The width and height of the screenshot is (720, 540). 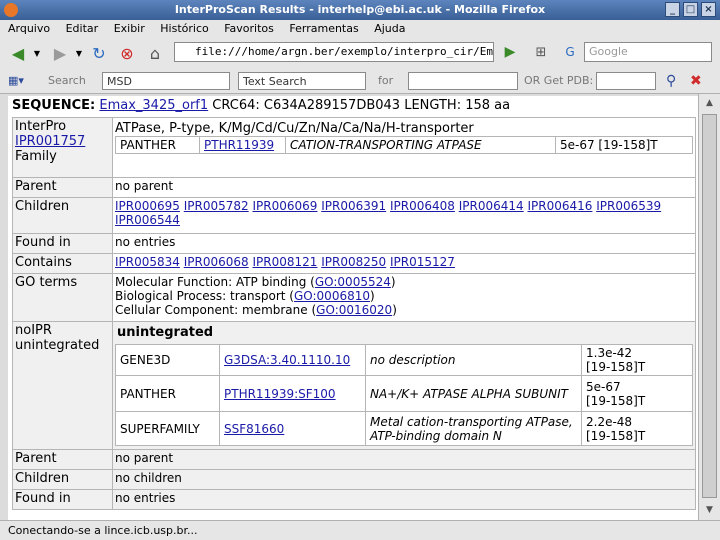 I want to click on noipr-score: 2.2e-48, so click(x=609, y=421).